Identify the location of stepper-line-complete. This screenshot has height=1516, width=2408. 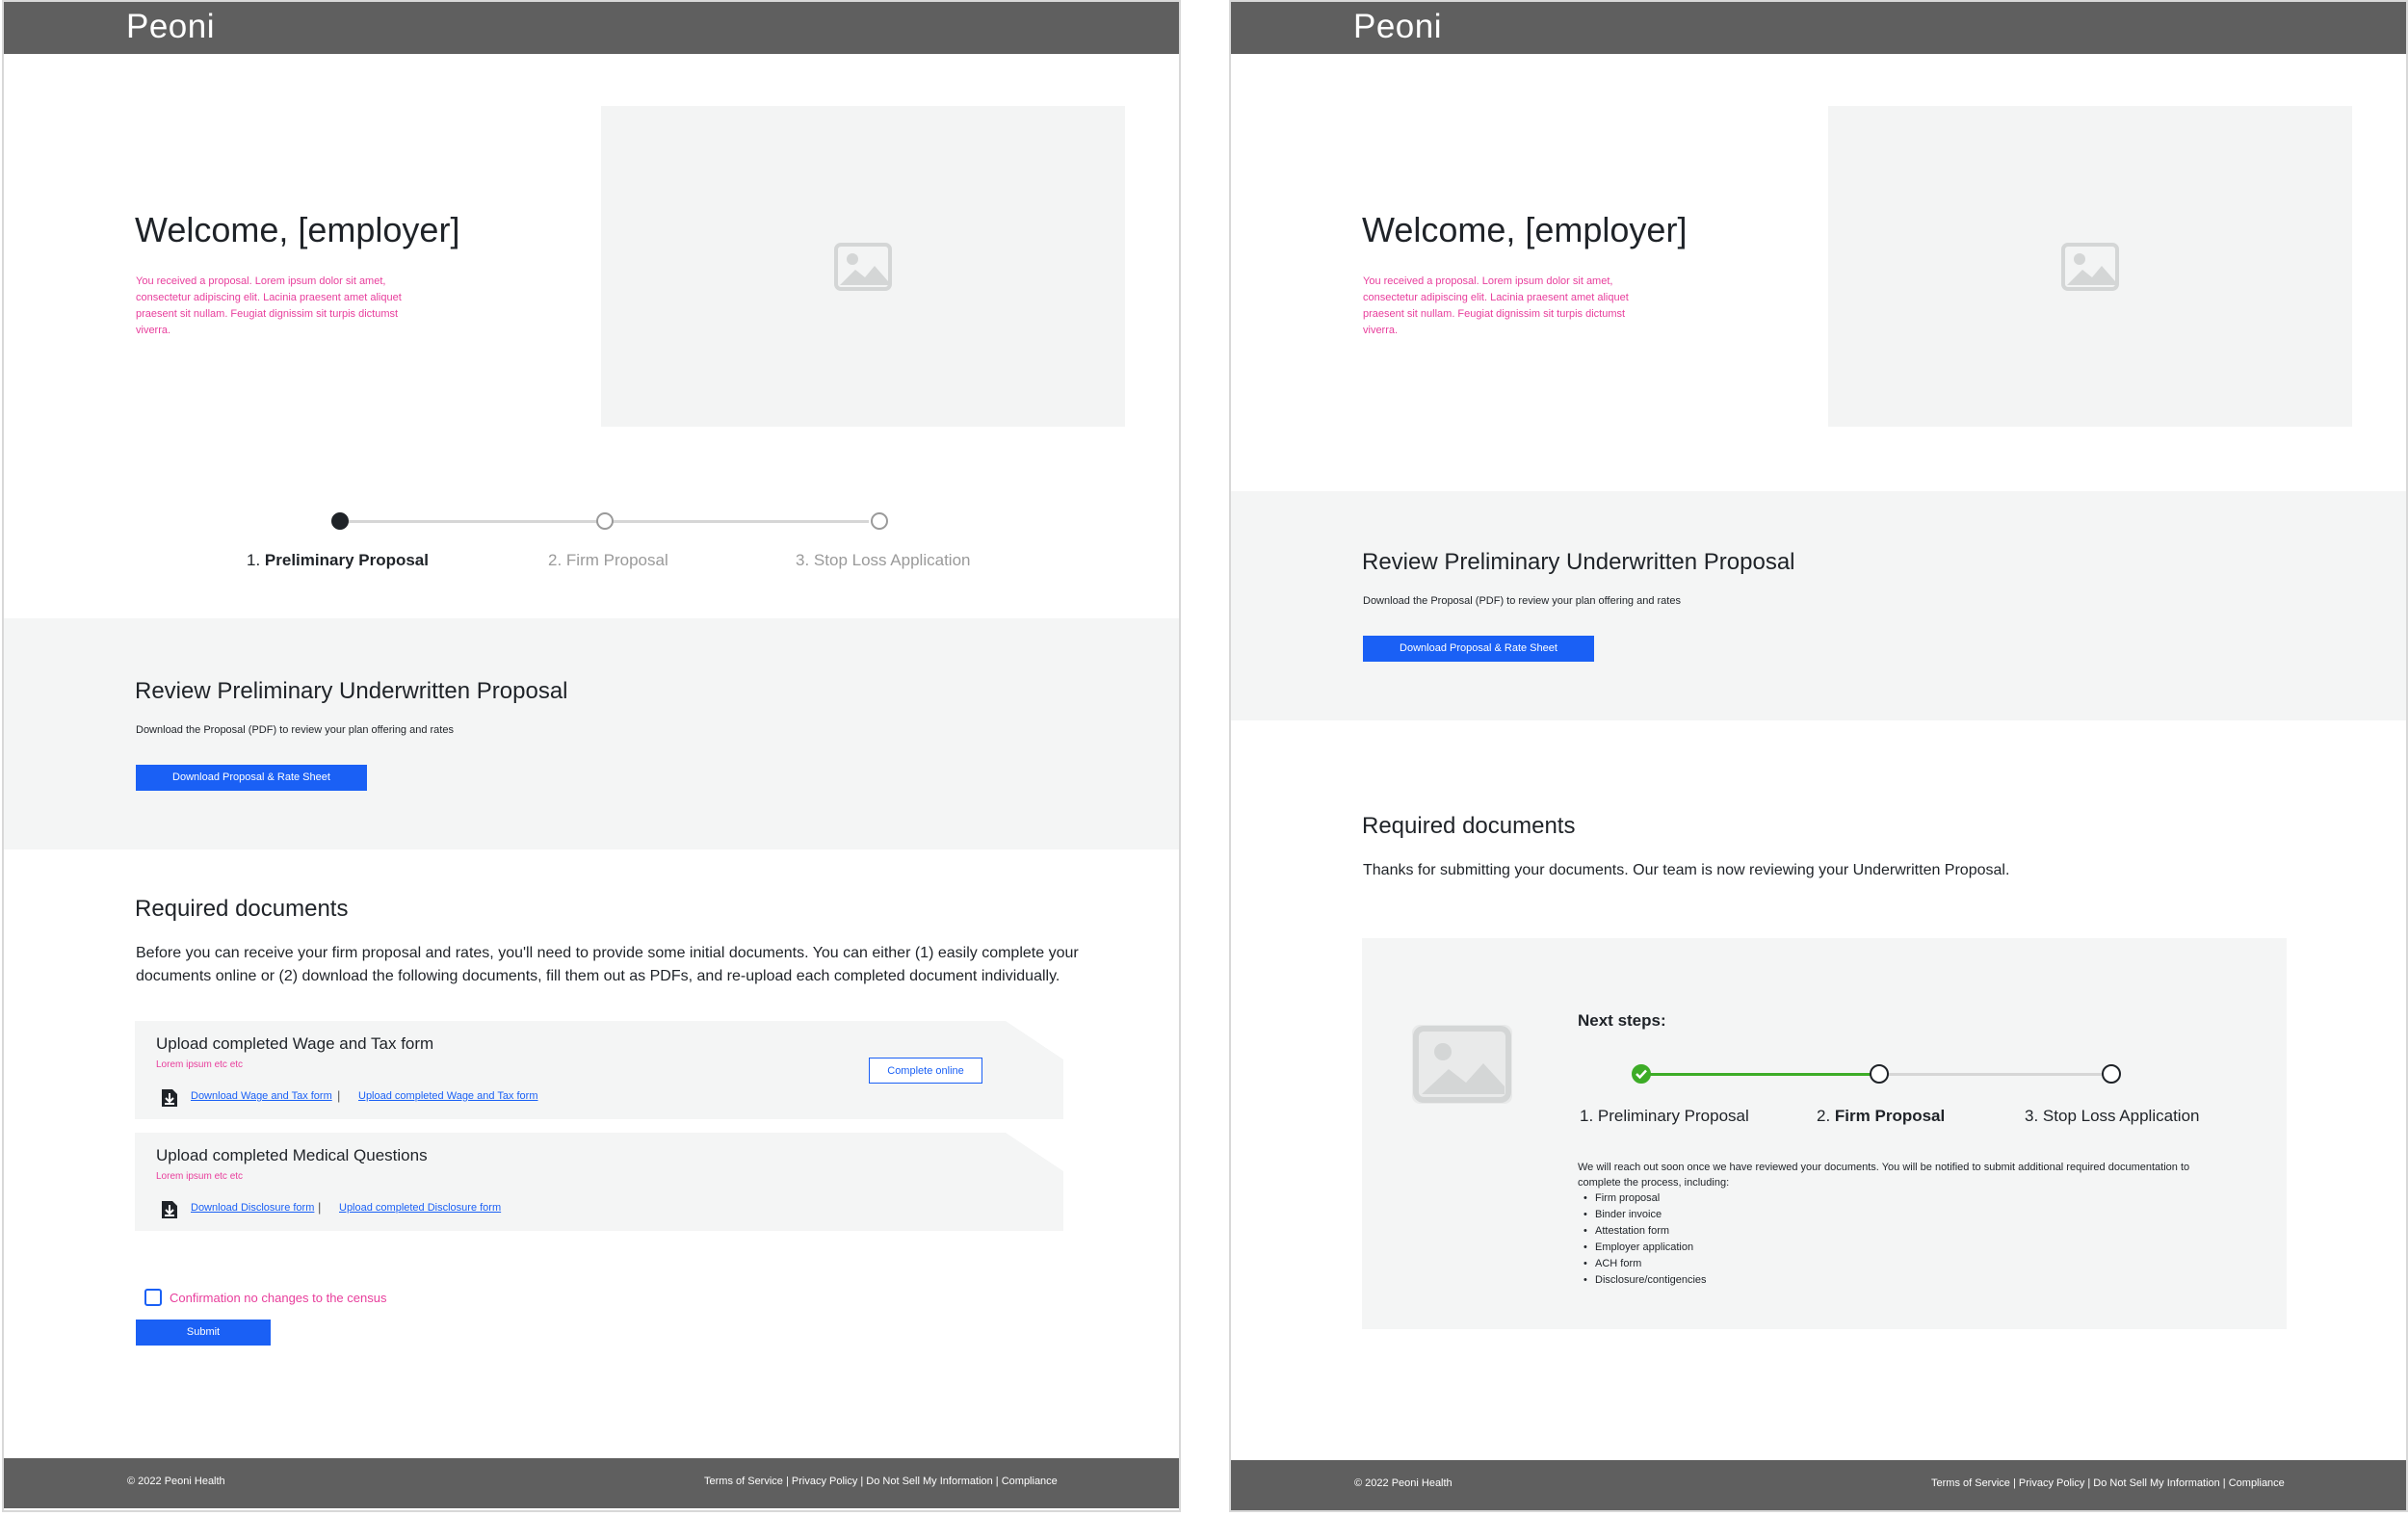
(1756, 1074).